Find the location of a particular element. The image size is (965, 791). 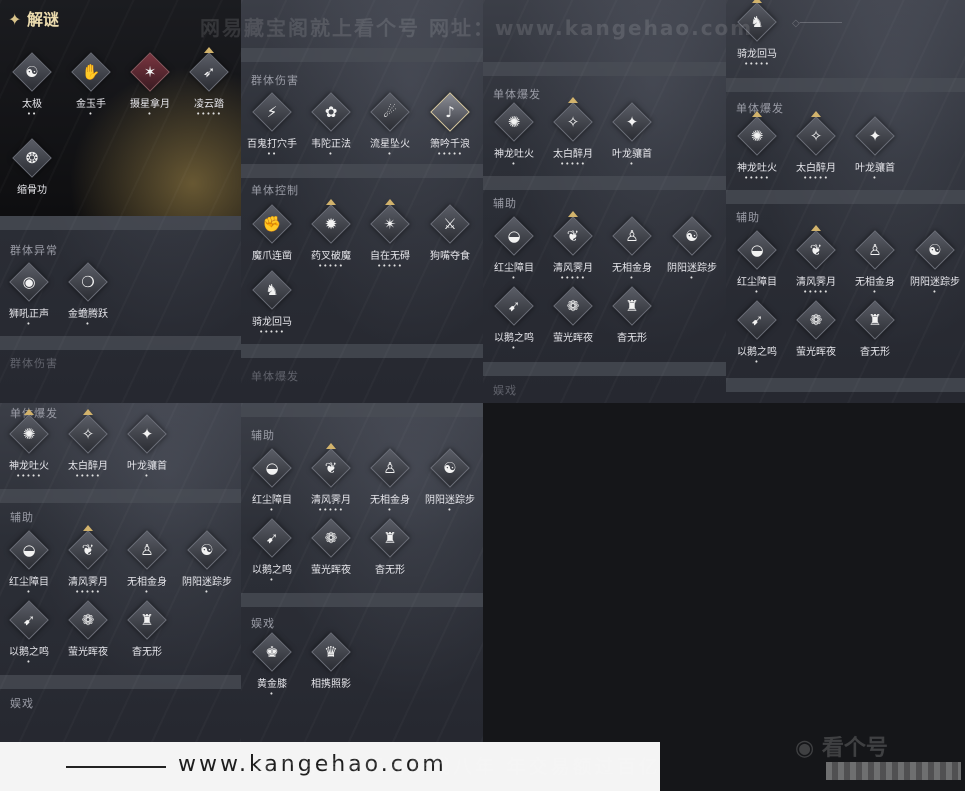

skill-item: ✺ 神龙吐火 • is located at coordinates (514, 135).